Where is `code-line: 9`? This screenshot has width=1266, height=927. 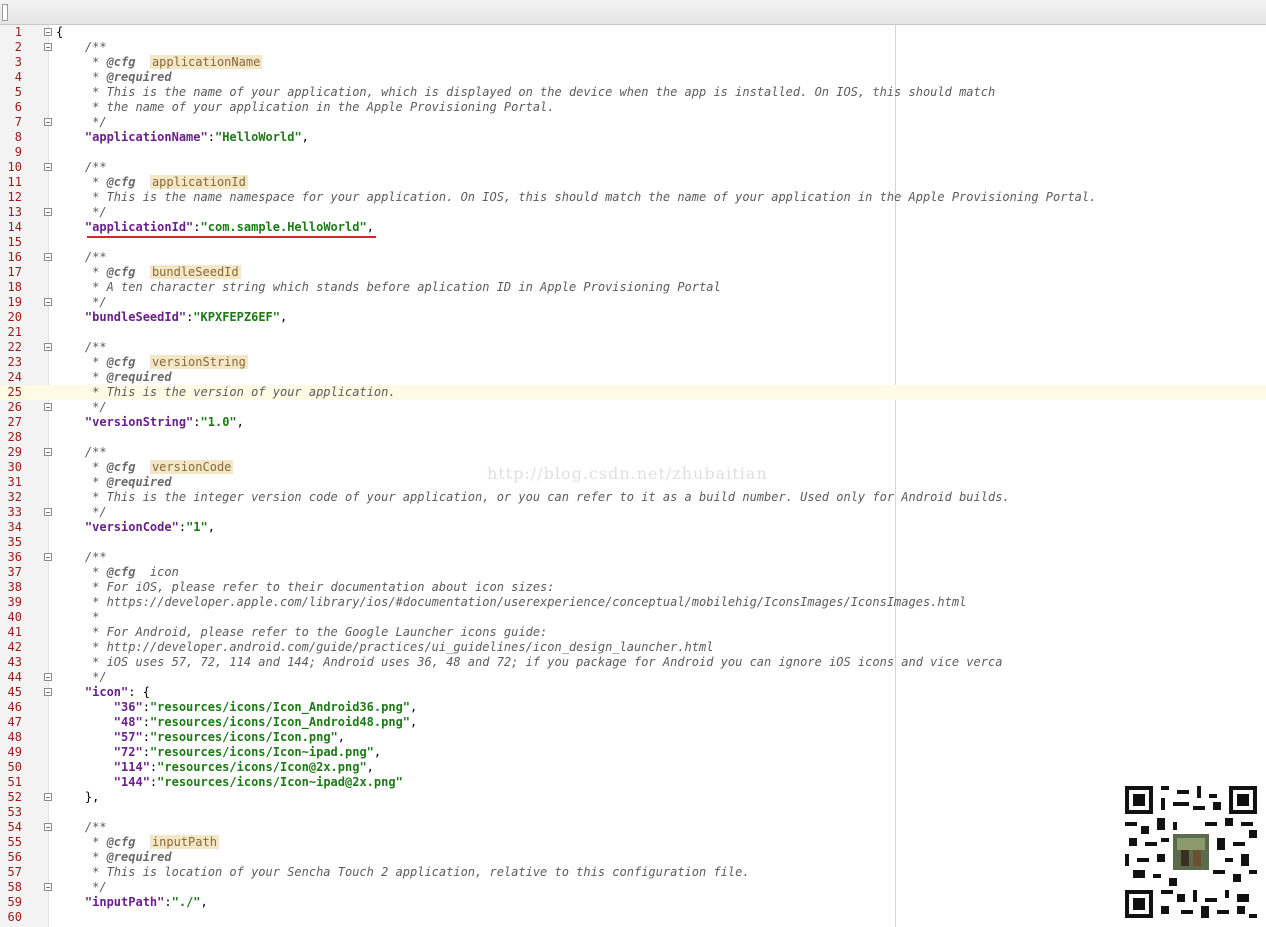
code-line: 9 is located at coordinates (633, 152).